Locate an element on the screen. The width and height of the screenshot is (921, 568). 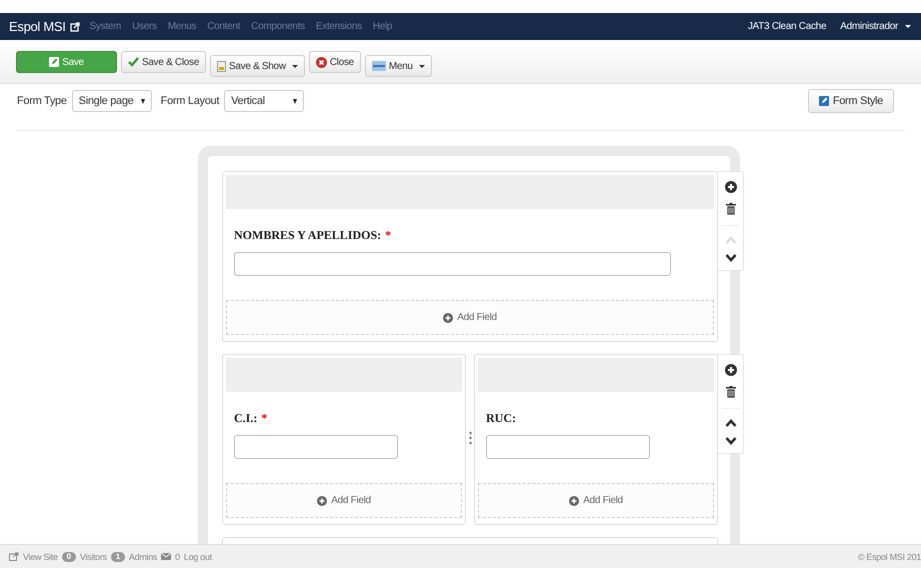
count-badge: 0 is located at coordinates (69, 557).